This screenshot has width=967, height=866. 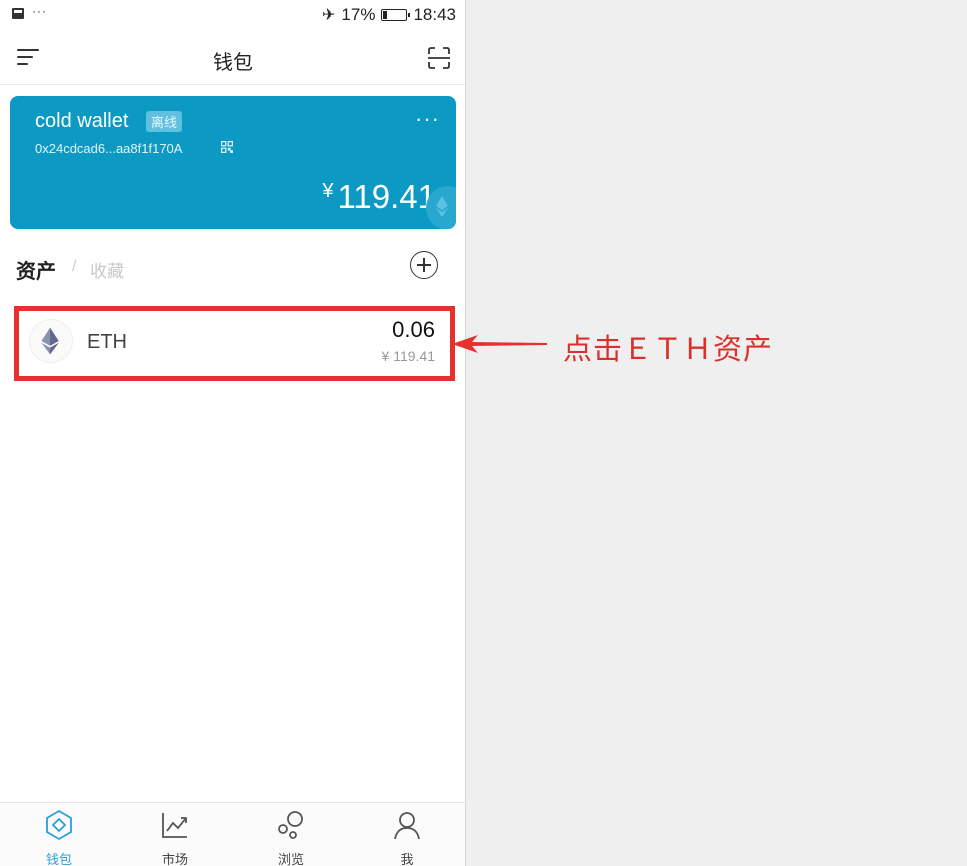 I want to click on scan-icon, so click(x=439, y=58).